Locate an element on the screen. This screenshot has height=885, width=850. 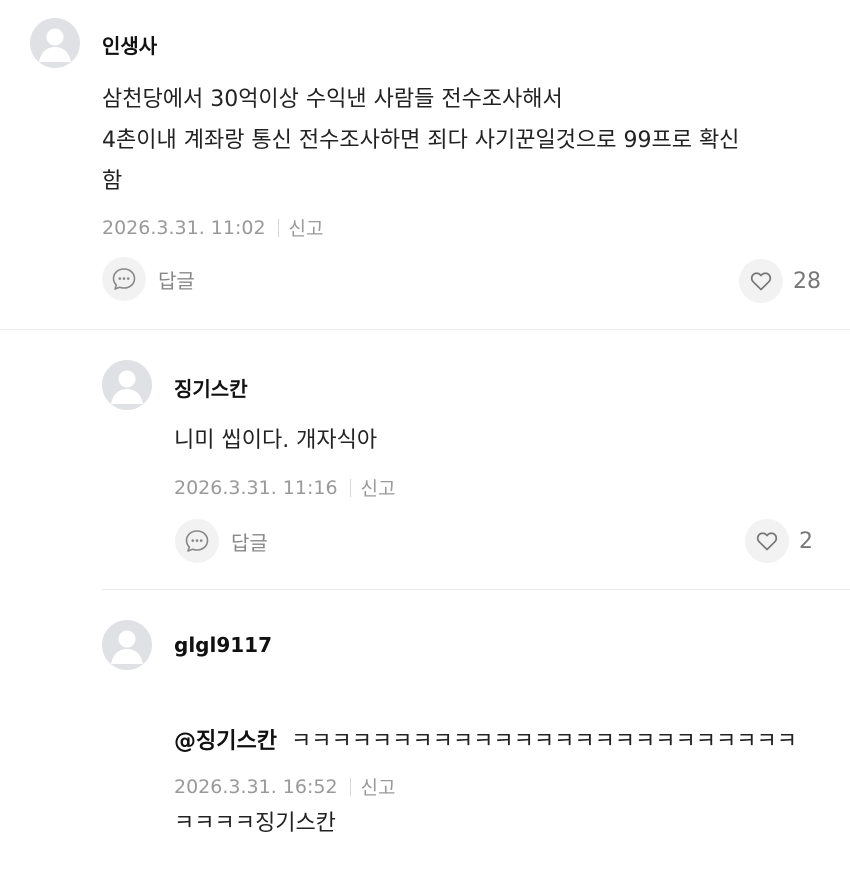
comment-meta: 2026.3.31. 16:52 신고 is located at coordinates (285, 786).